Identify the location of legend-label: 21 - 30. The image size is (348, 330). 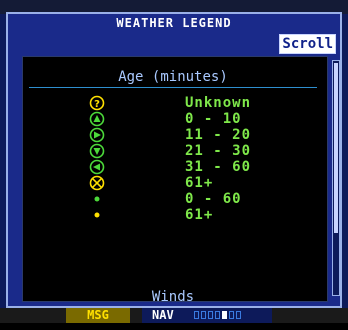
(218, 151).